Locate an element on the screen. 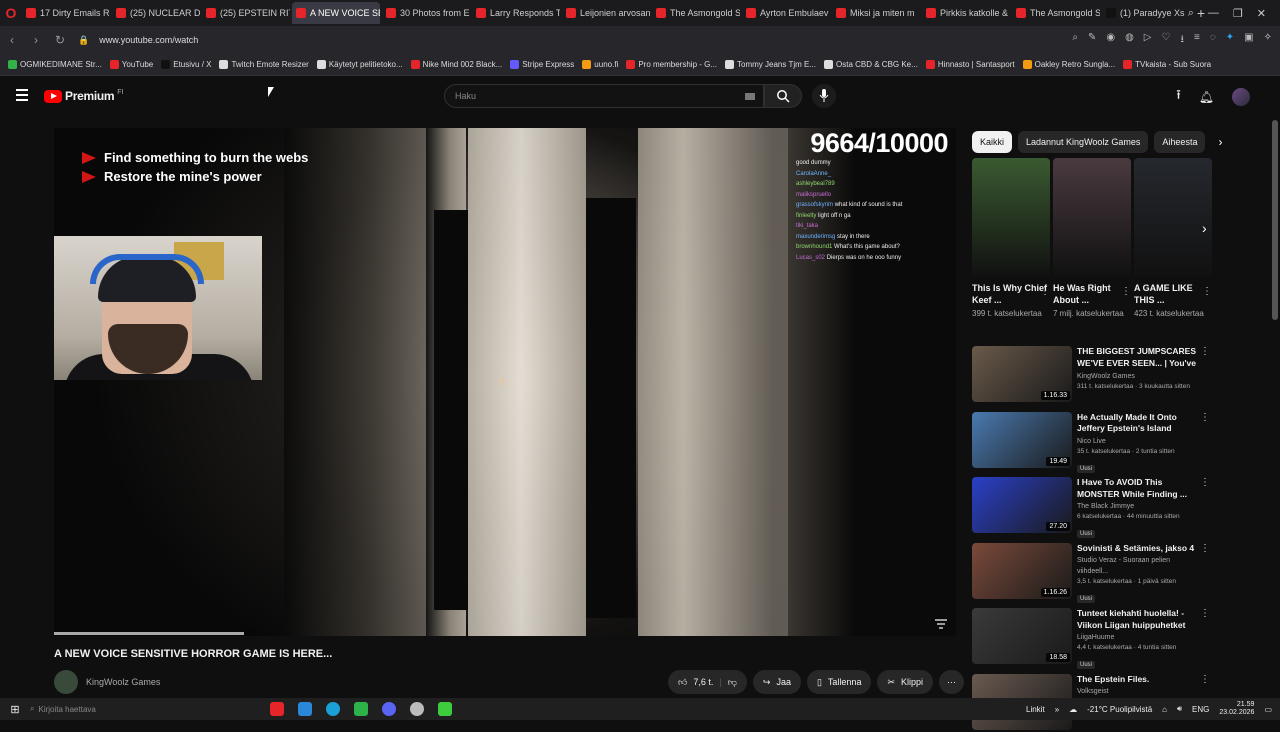 This screenshot has height=732, width=1280. bookmark-item: YouTube is located at coordinates (131, 64).